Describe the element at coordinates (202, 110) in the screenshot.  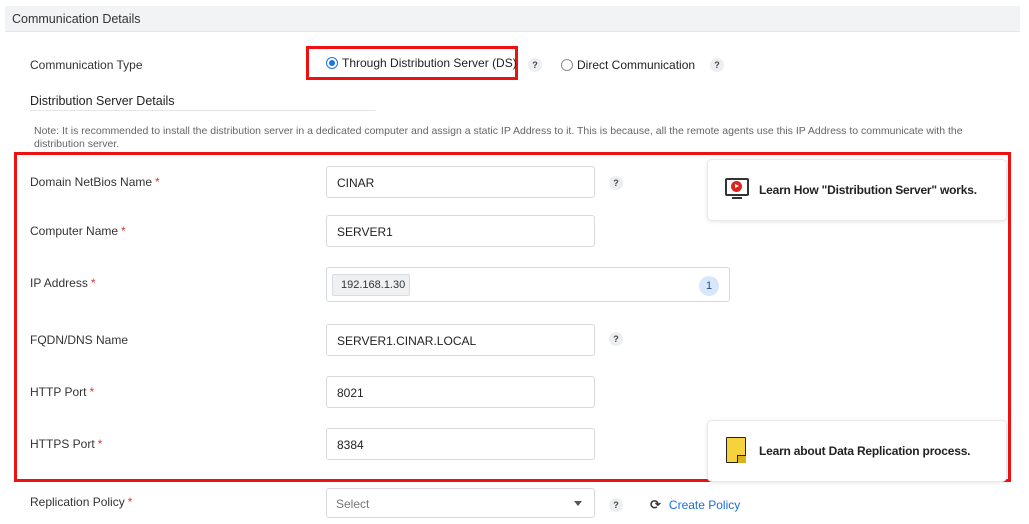
I see `heading-divider` at that location.